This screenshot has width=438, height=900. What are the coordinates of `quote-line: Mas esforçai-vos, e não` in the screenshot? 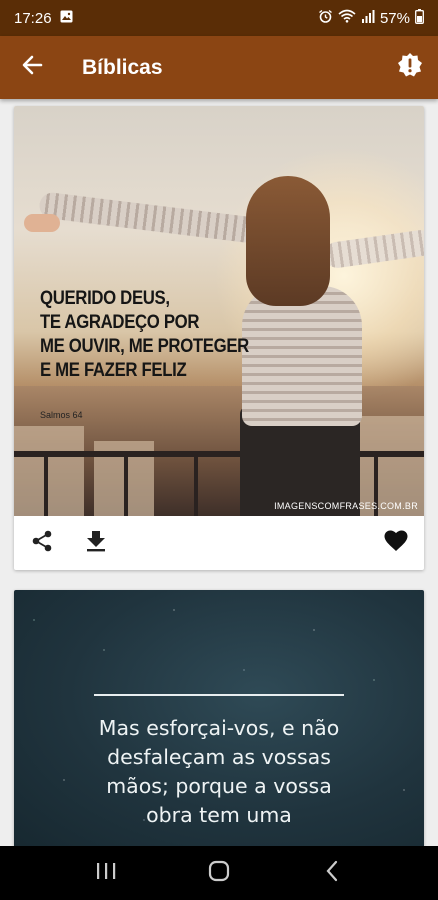 It's located at (219, 728).